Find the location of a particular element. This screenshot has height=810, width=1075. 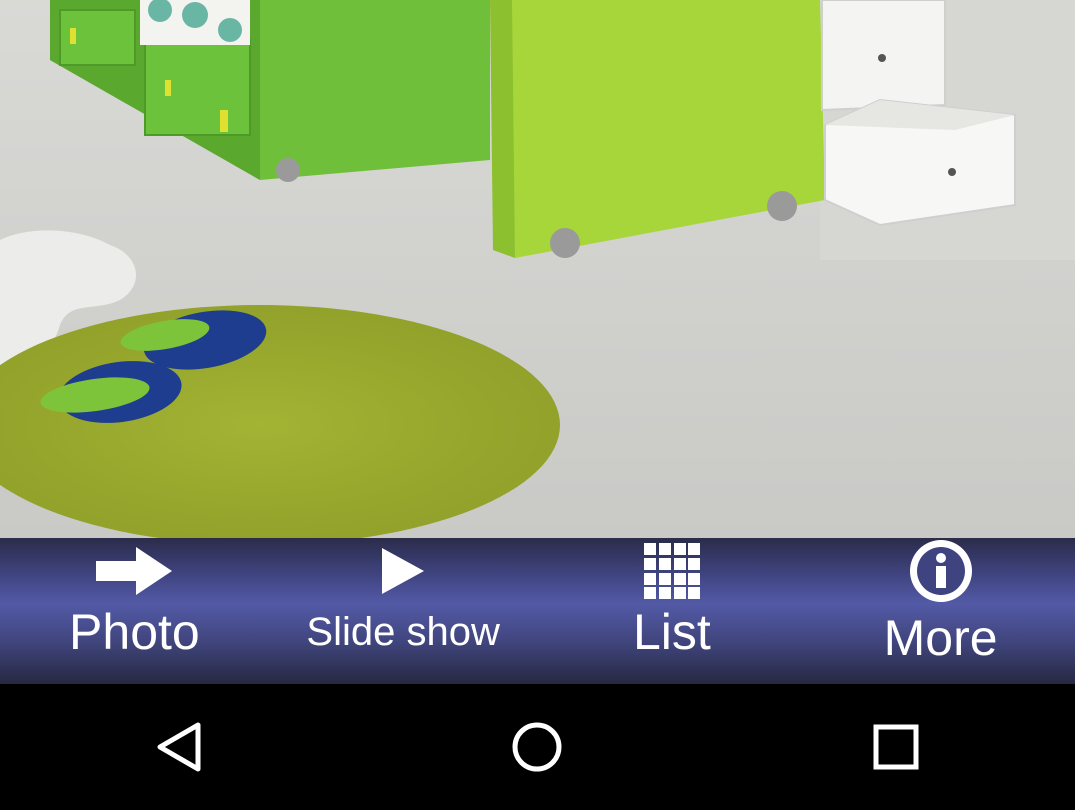

info-icon is located at coordinates (940, 571).